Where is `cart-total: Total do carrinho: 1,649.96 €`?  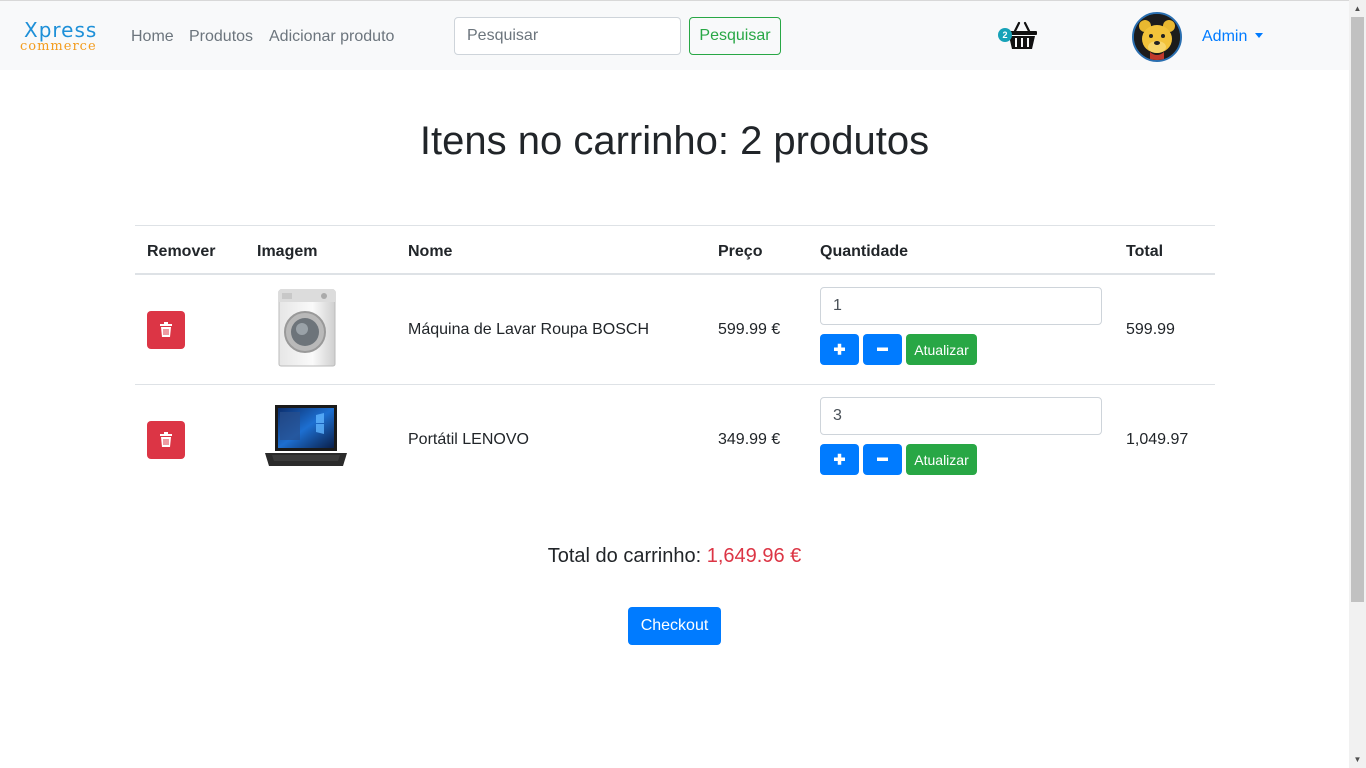 cart-total: Total do carrinho: 1,649.96 € is located at coordinates (674, 556).